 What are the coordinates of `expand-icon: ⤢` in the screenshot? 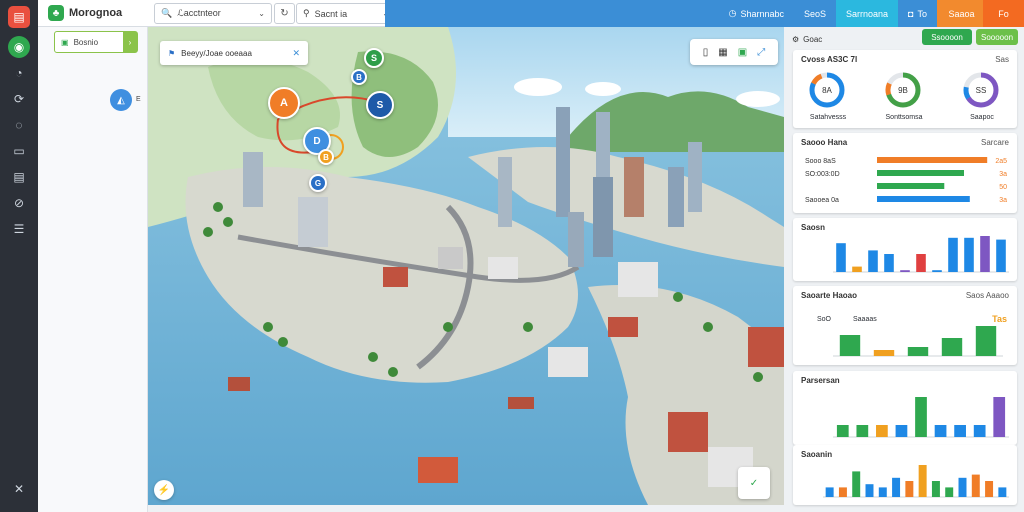 It's located at (761, 52).